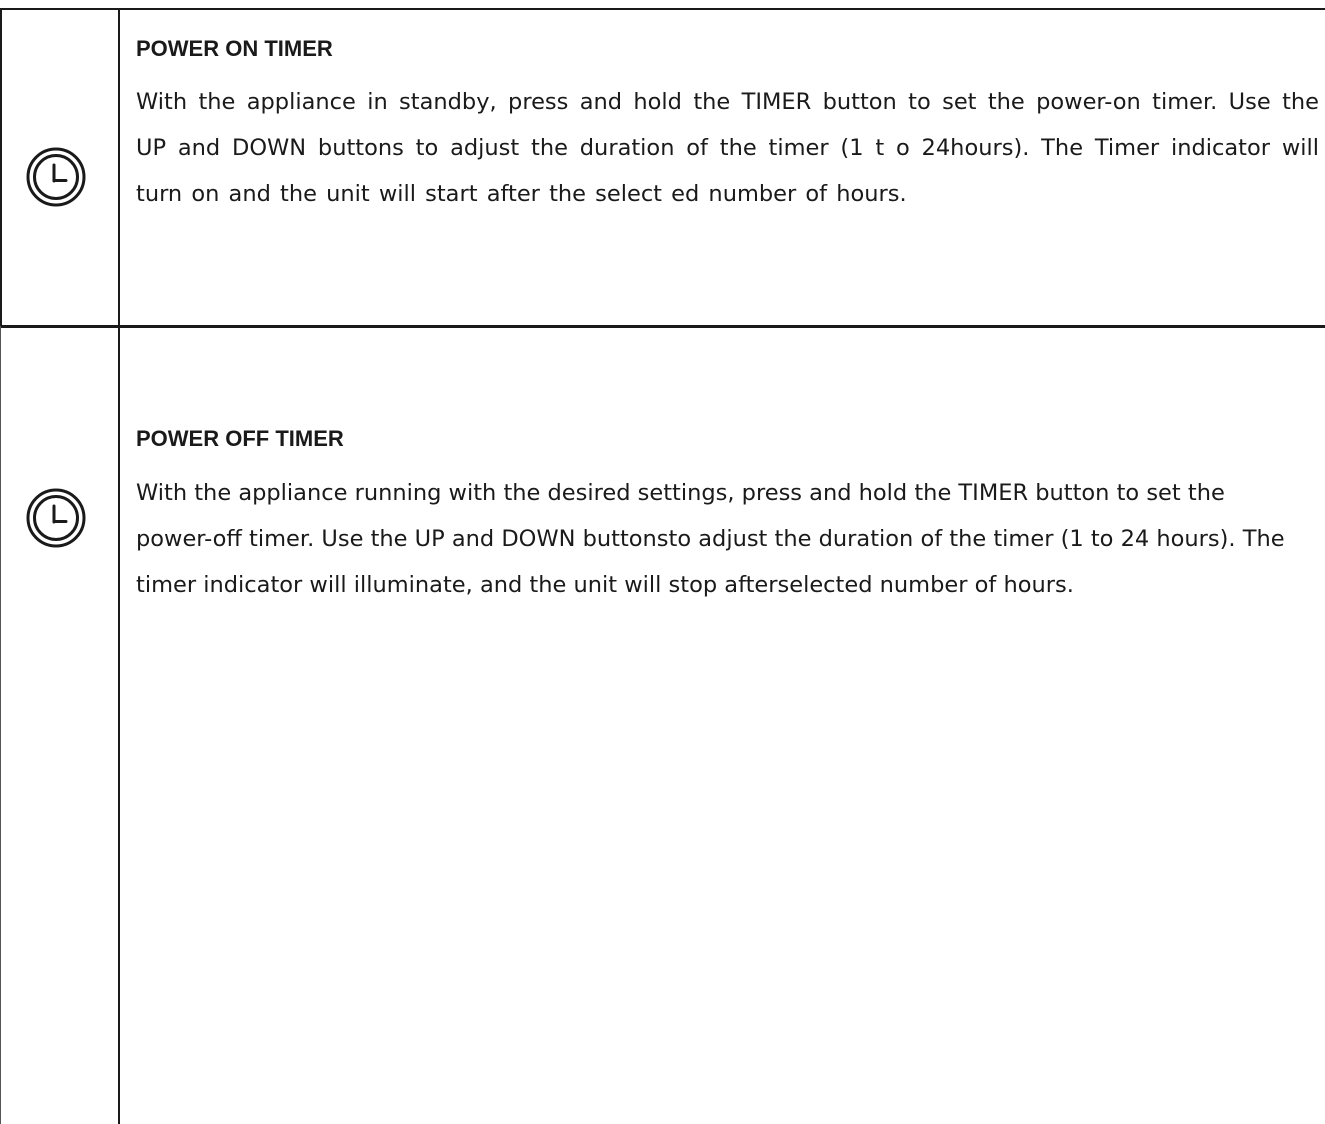 This screenshot has width=1325, height=1124. What do you see at coordinates (662, 326) in the screenshot?
I see `row-divider` at bounding box center [662, 326].